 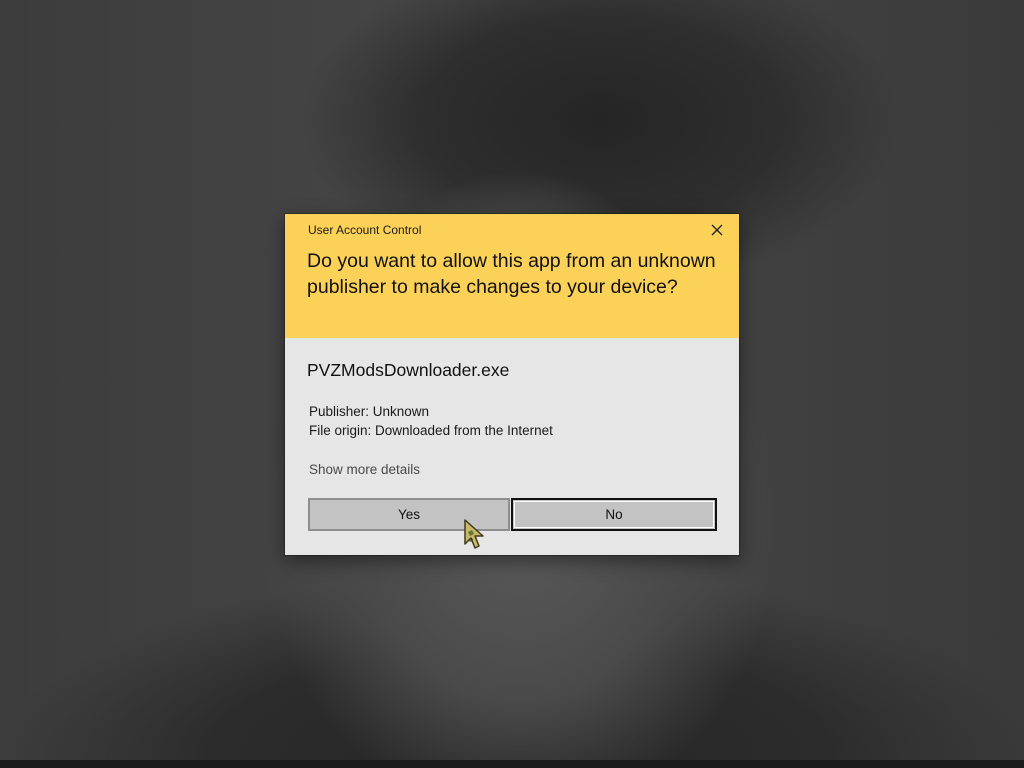 I want to click on no-button: No, so click(x=614, y=514).